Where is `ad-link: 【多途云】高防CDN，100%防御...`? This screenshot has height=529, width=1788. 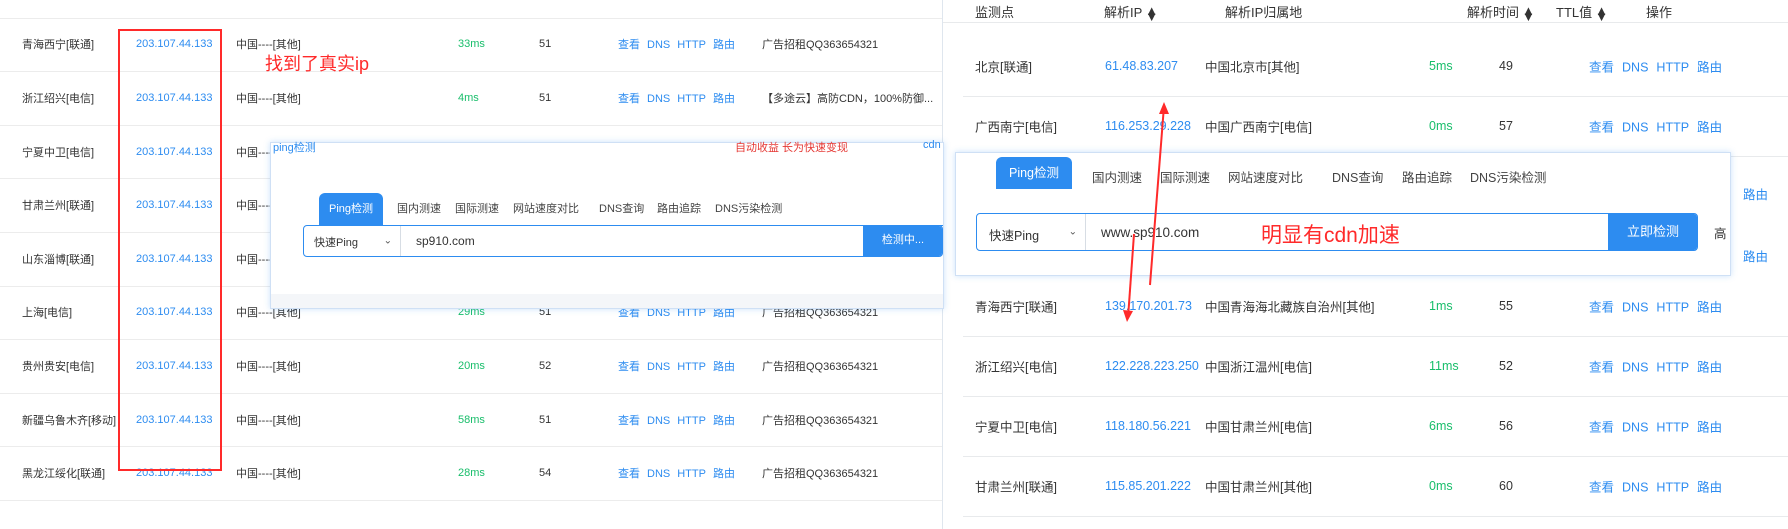
ad-link: 【多途云】高防CDN，100%防御... is located at coordinates (847, 98).